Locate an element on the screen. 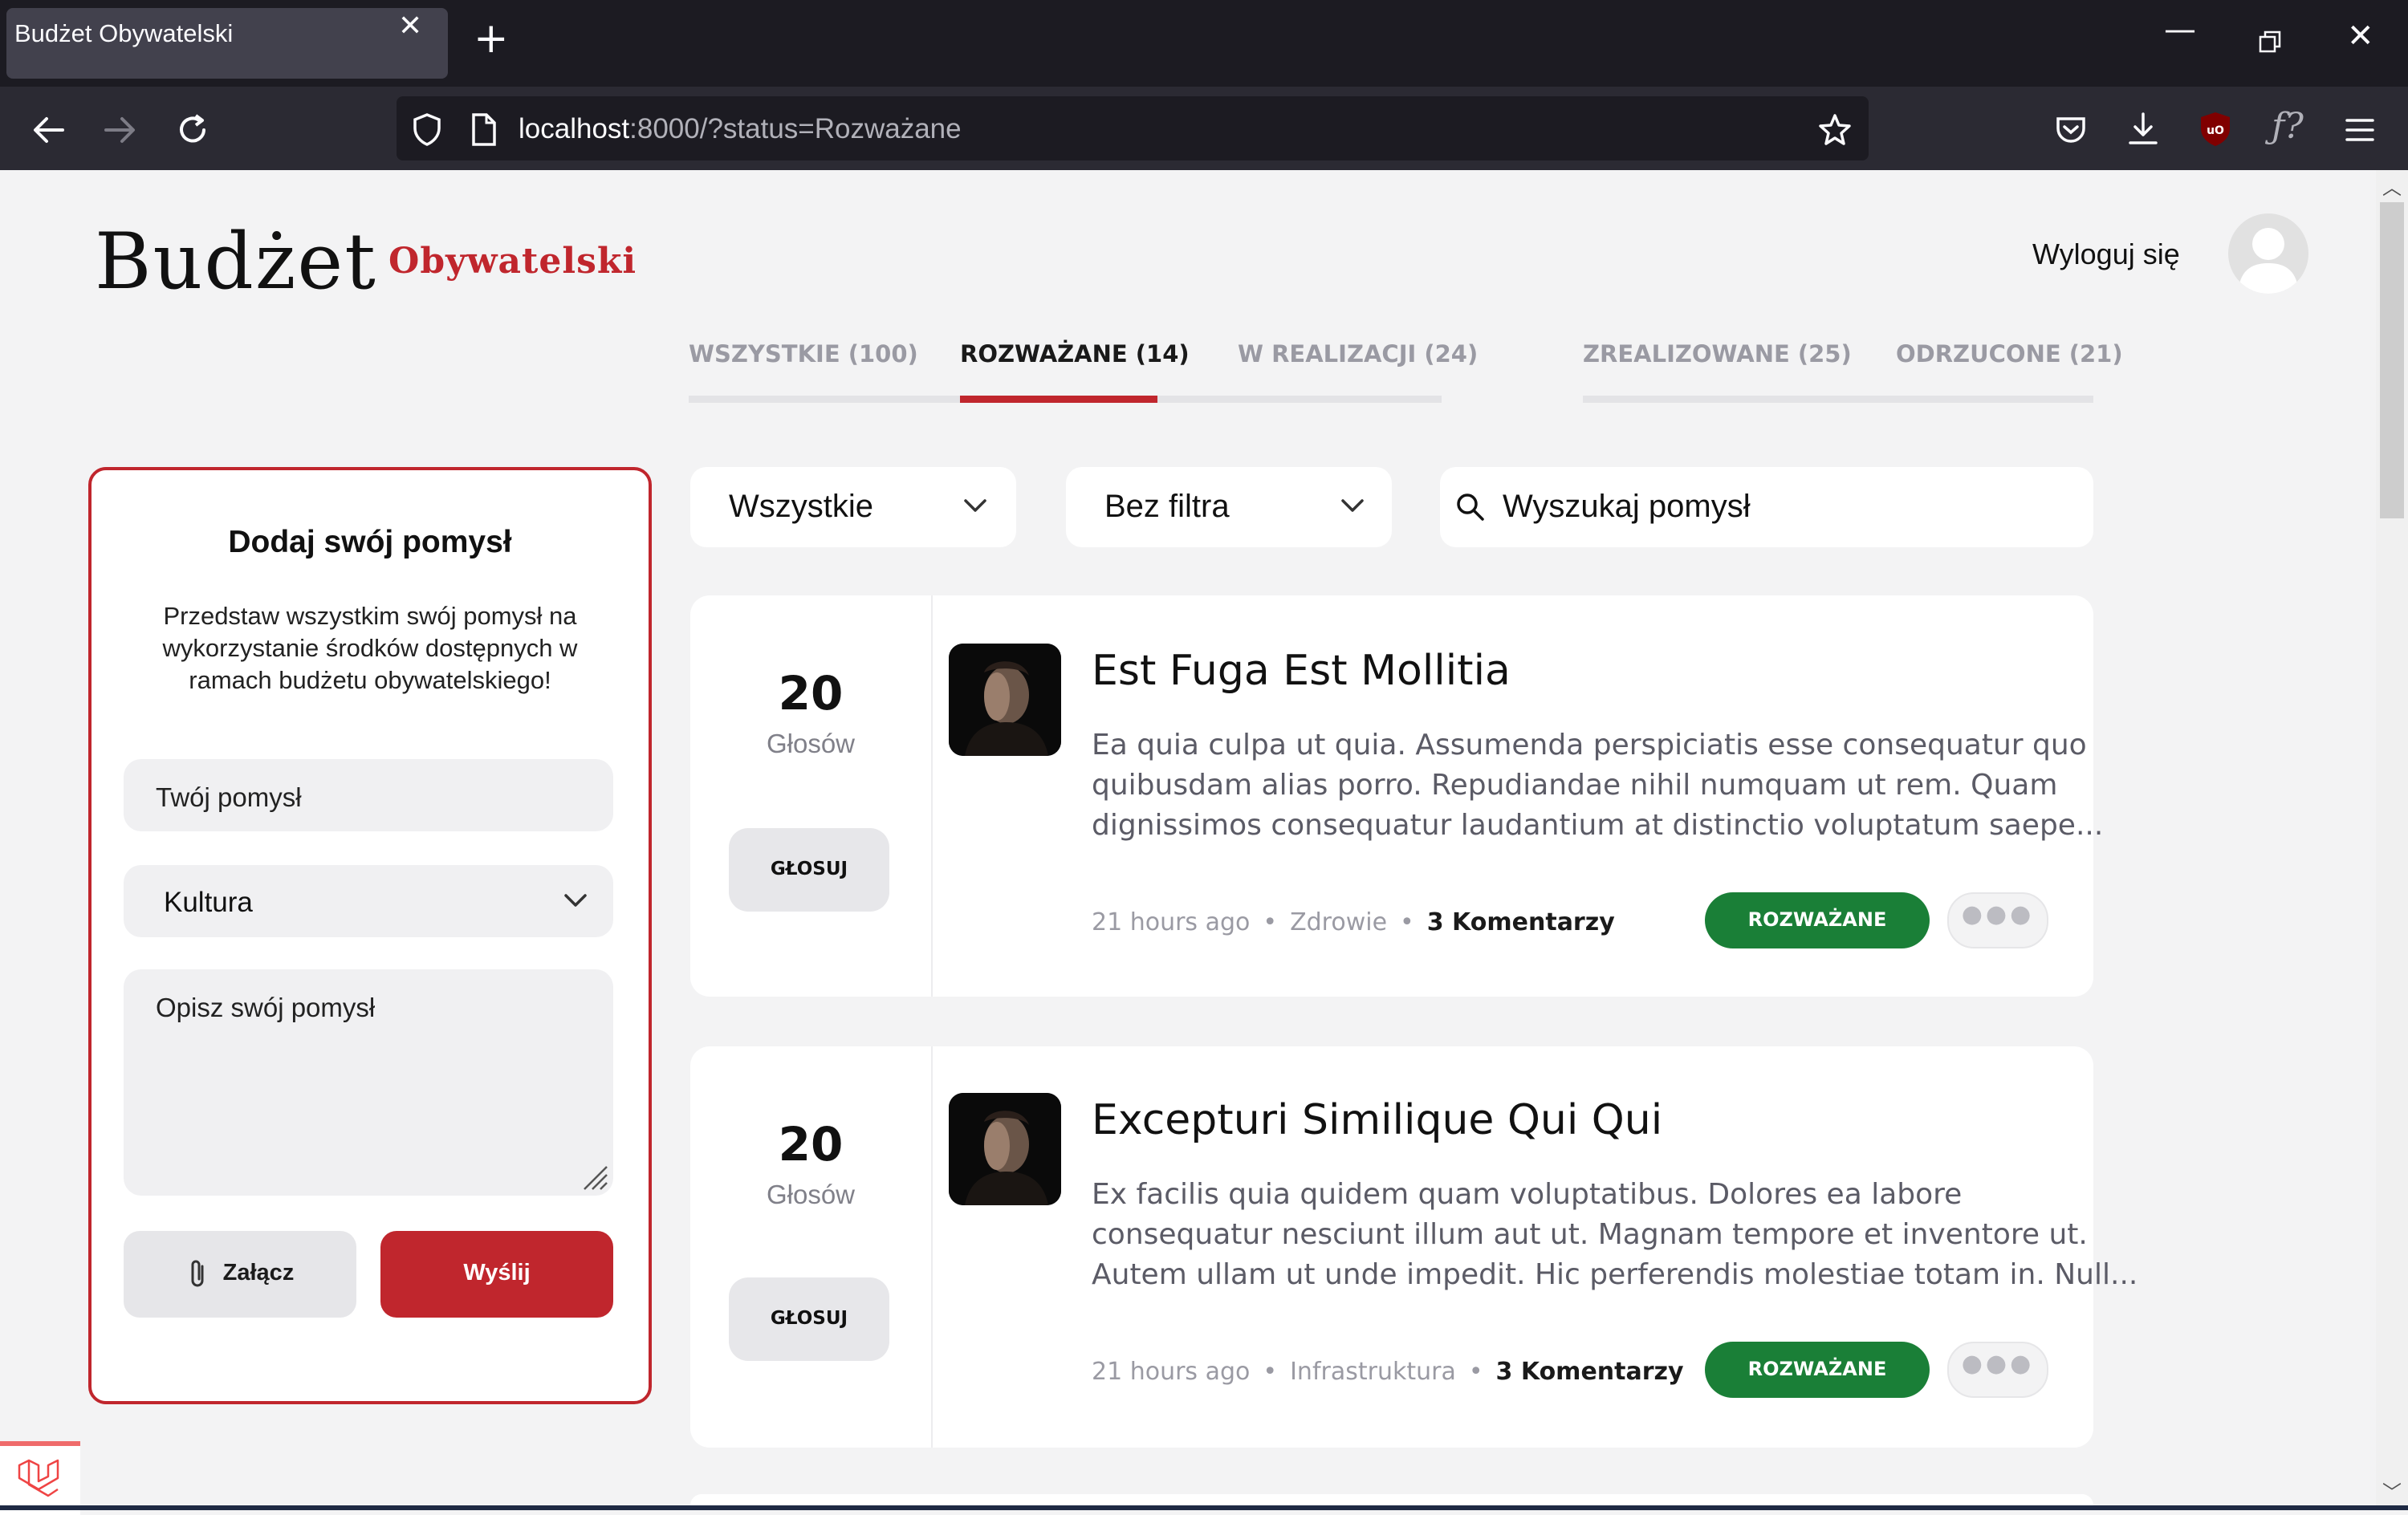 The height and width of the screenshot is (1515, 2408). idea-category: Zdrowie is located at coordinates (1339, 922).